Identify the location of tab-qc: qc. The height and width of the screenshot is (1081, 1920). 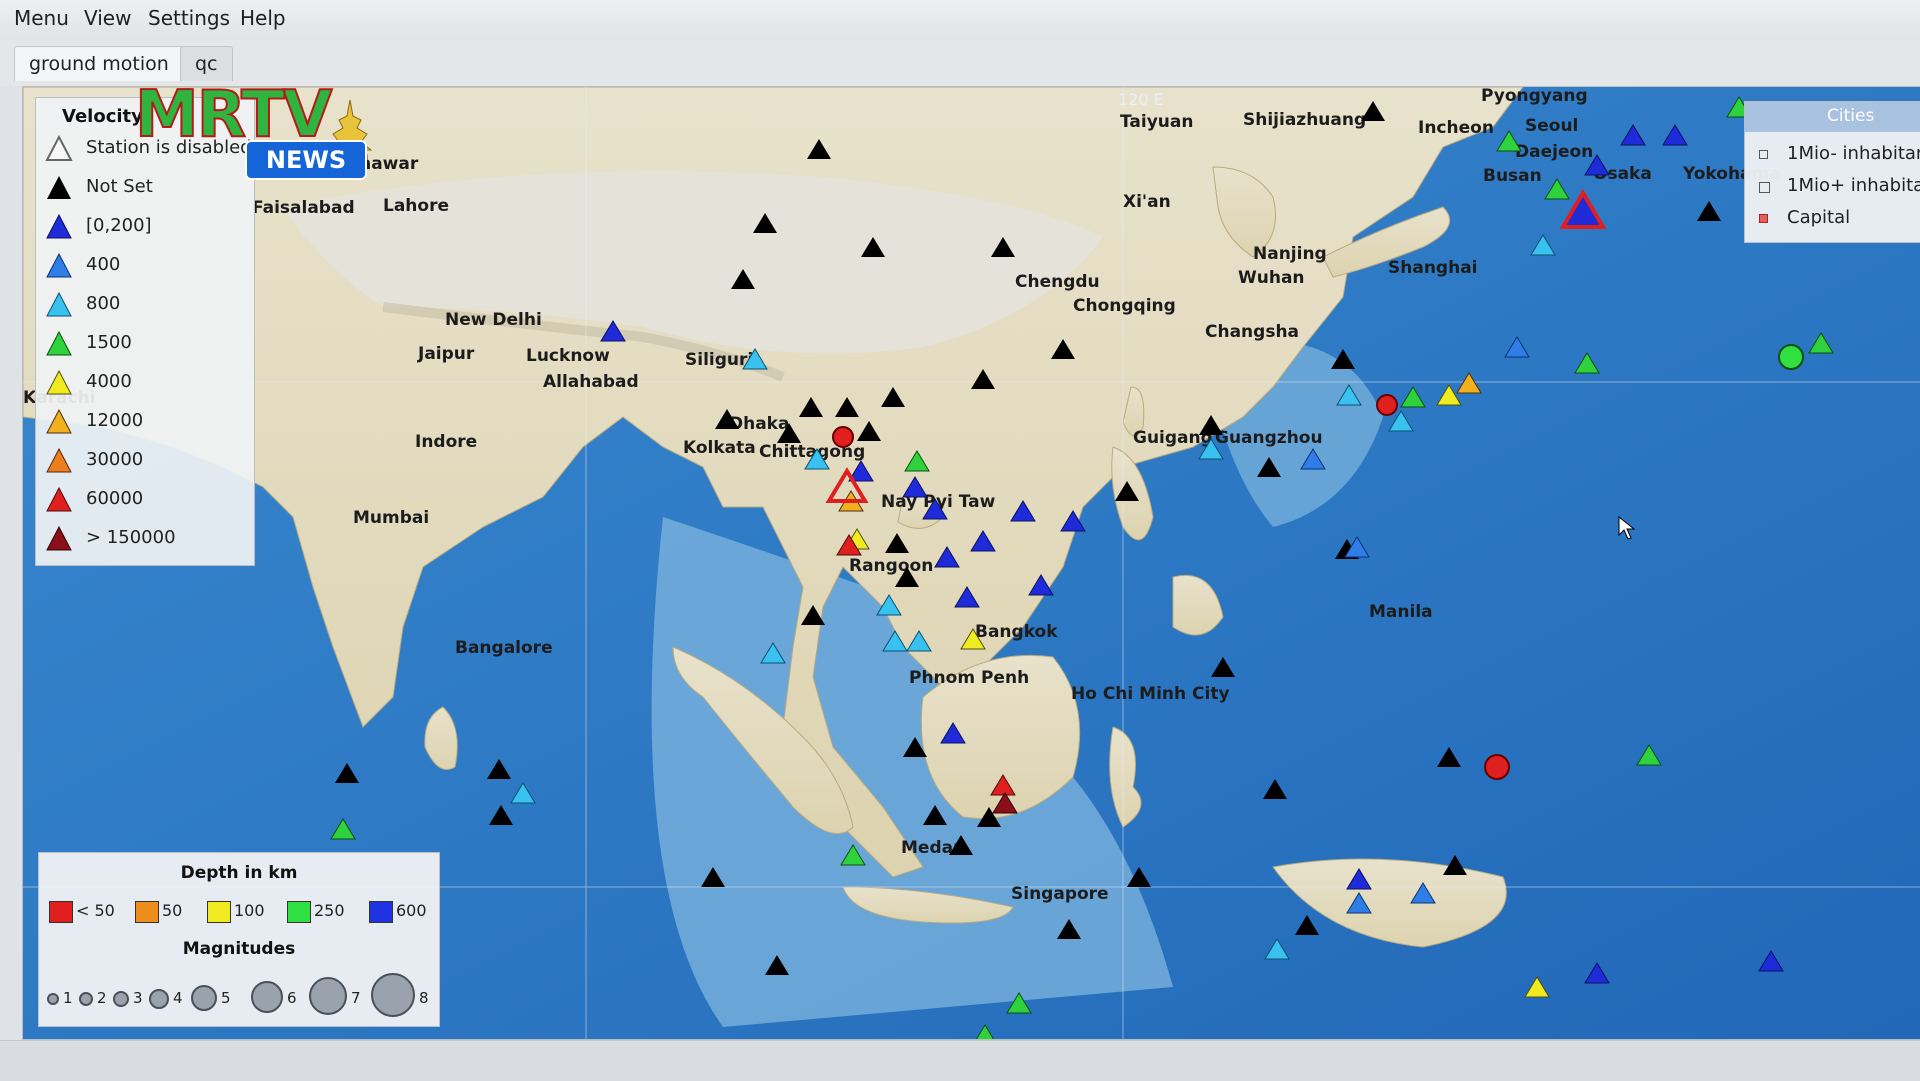
(206, 63).